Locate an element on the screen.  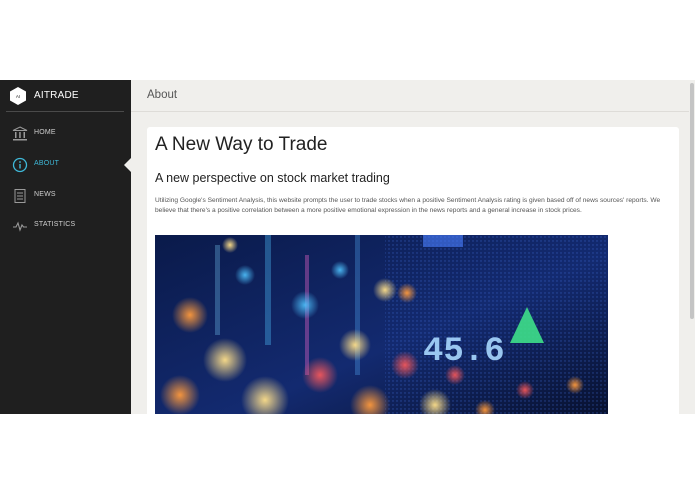
svg-text: AI is located at coordinates (18, 96).